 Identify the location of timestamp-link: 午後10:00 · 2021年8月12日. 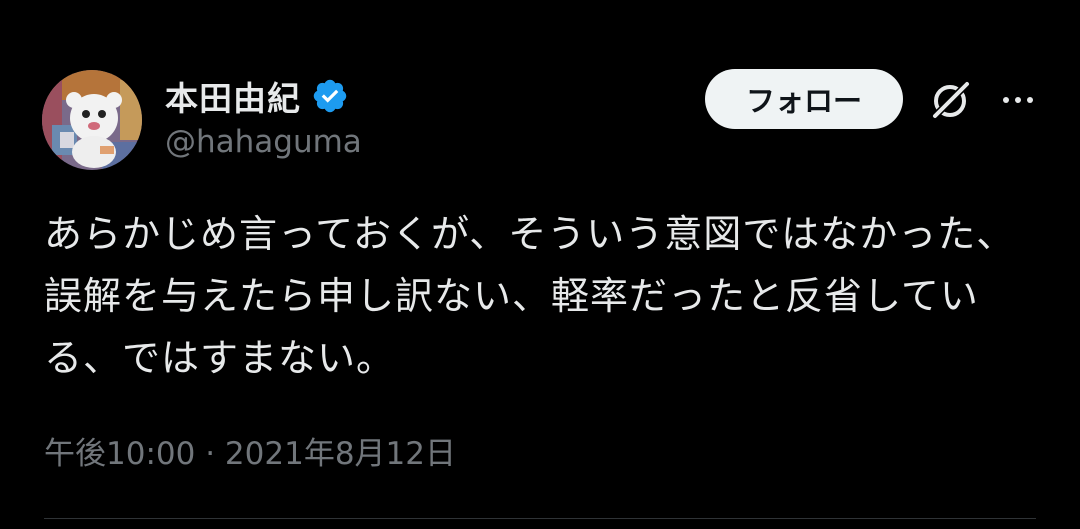
(250, 454).